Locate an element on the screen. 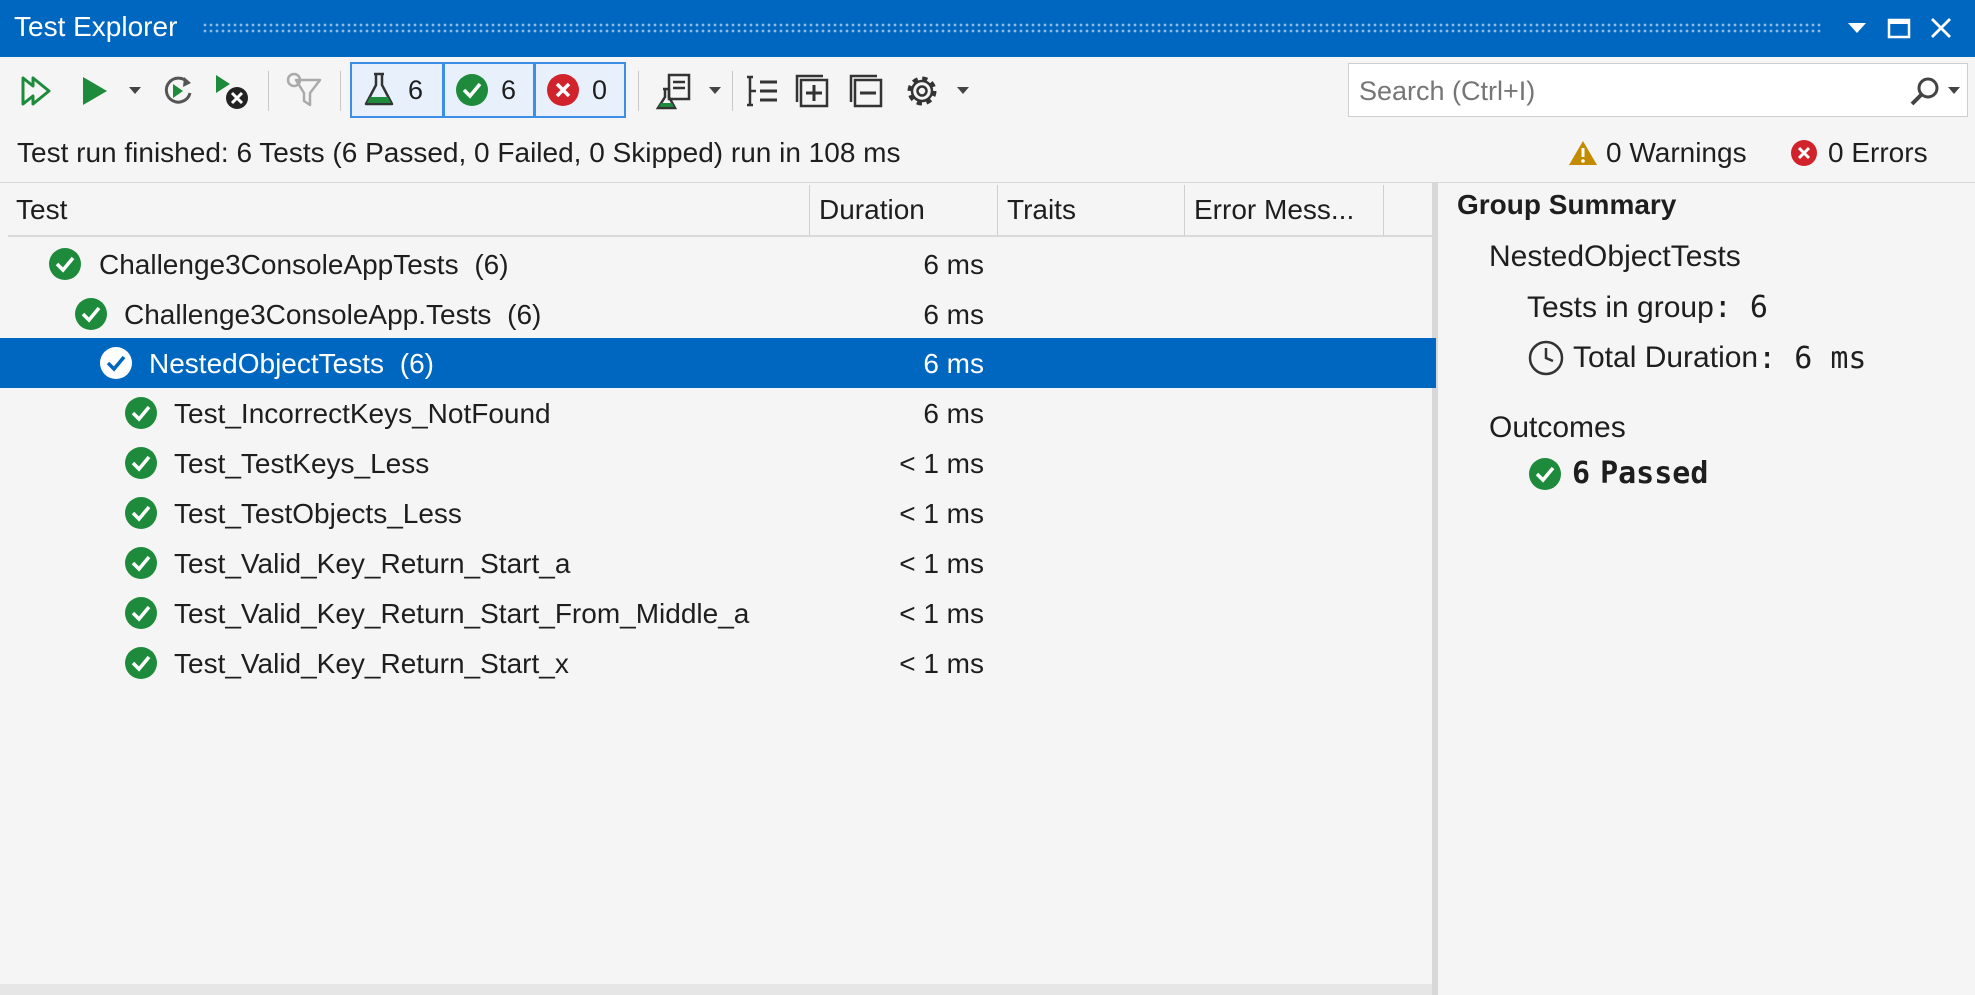  warnings-indicator: 0 Warnings is located at coordinates (1657, 153).